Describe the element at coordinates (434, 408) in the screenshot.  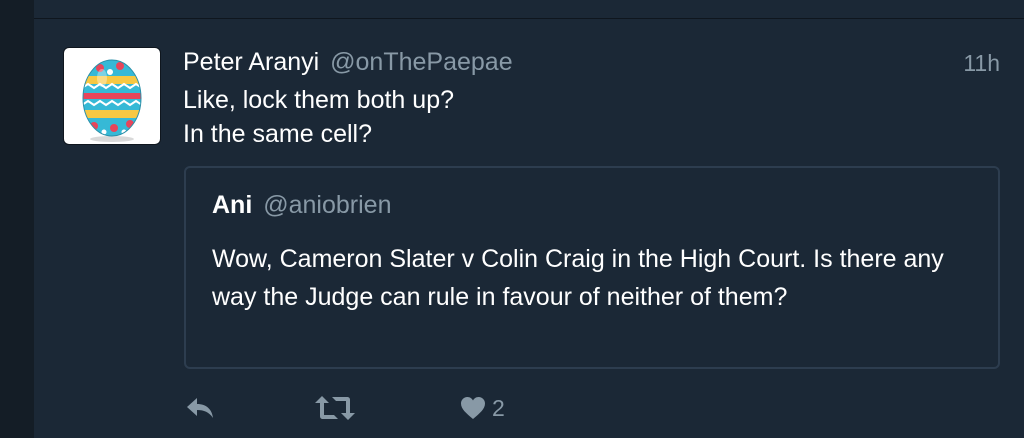
I see `tweet-actions: 2` at that location.